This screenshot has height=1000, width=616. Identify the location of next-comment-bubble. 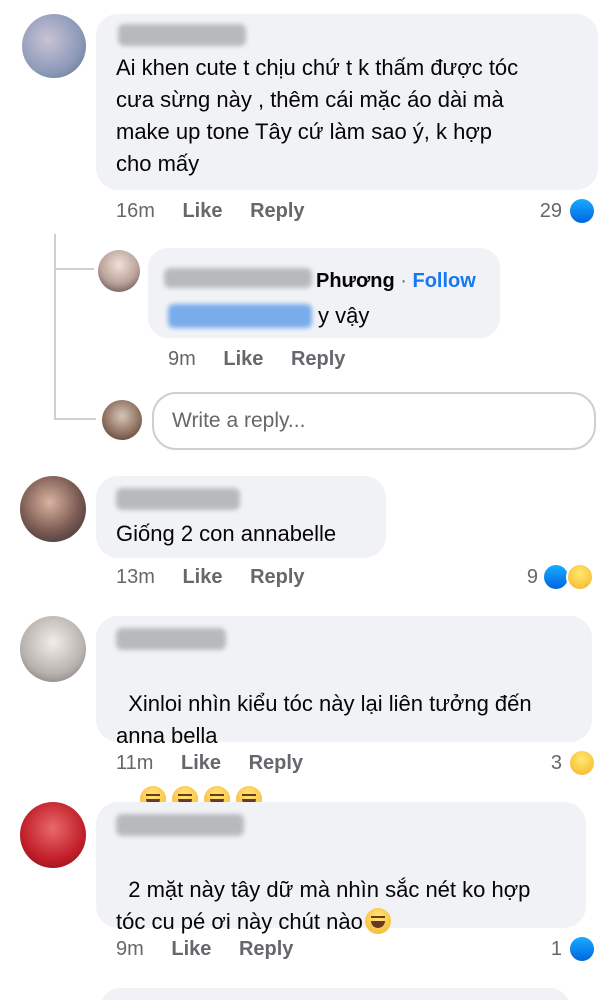
(335, 994).